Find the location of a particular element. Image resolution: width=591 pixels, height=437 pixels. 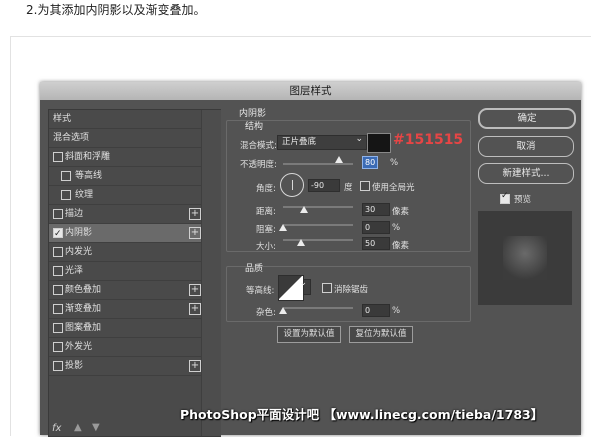

contour-dropdown is located at coordinates (305, 286).